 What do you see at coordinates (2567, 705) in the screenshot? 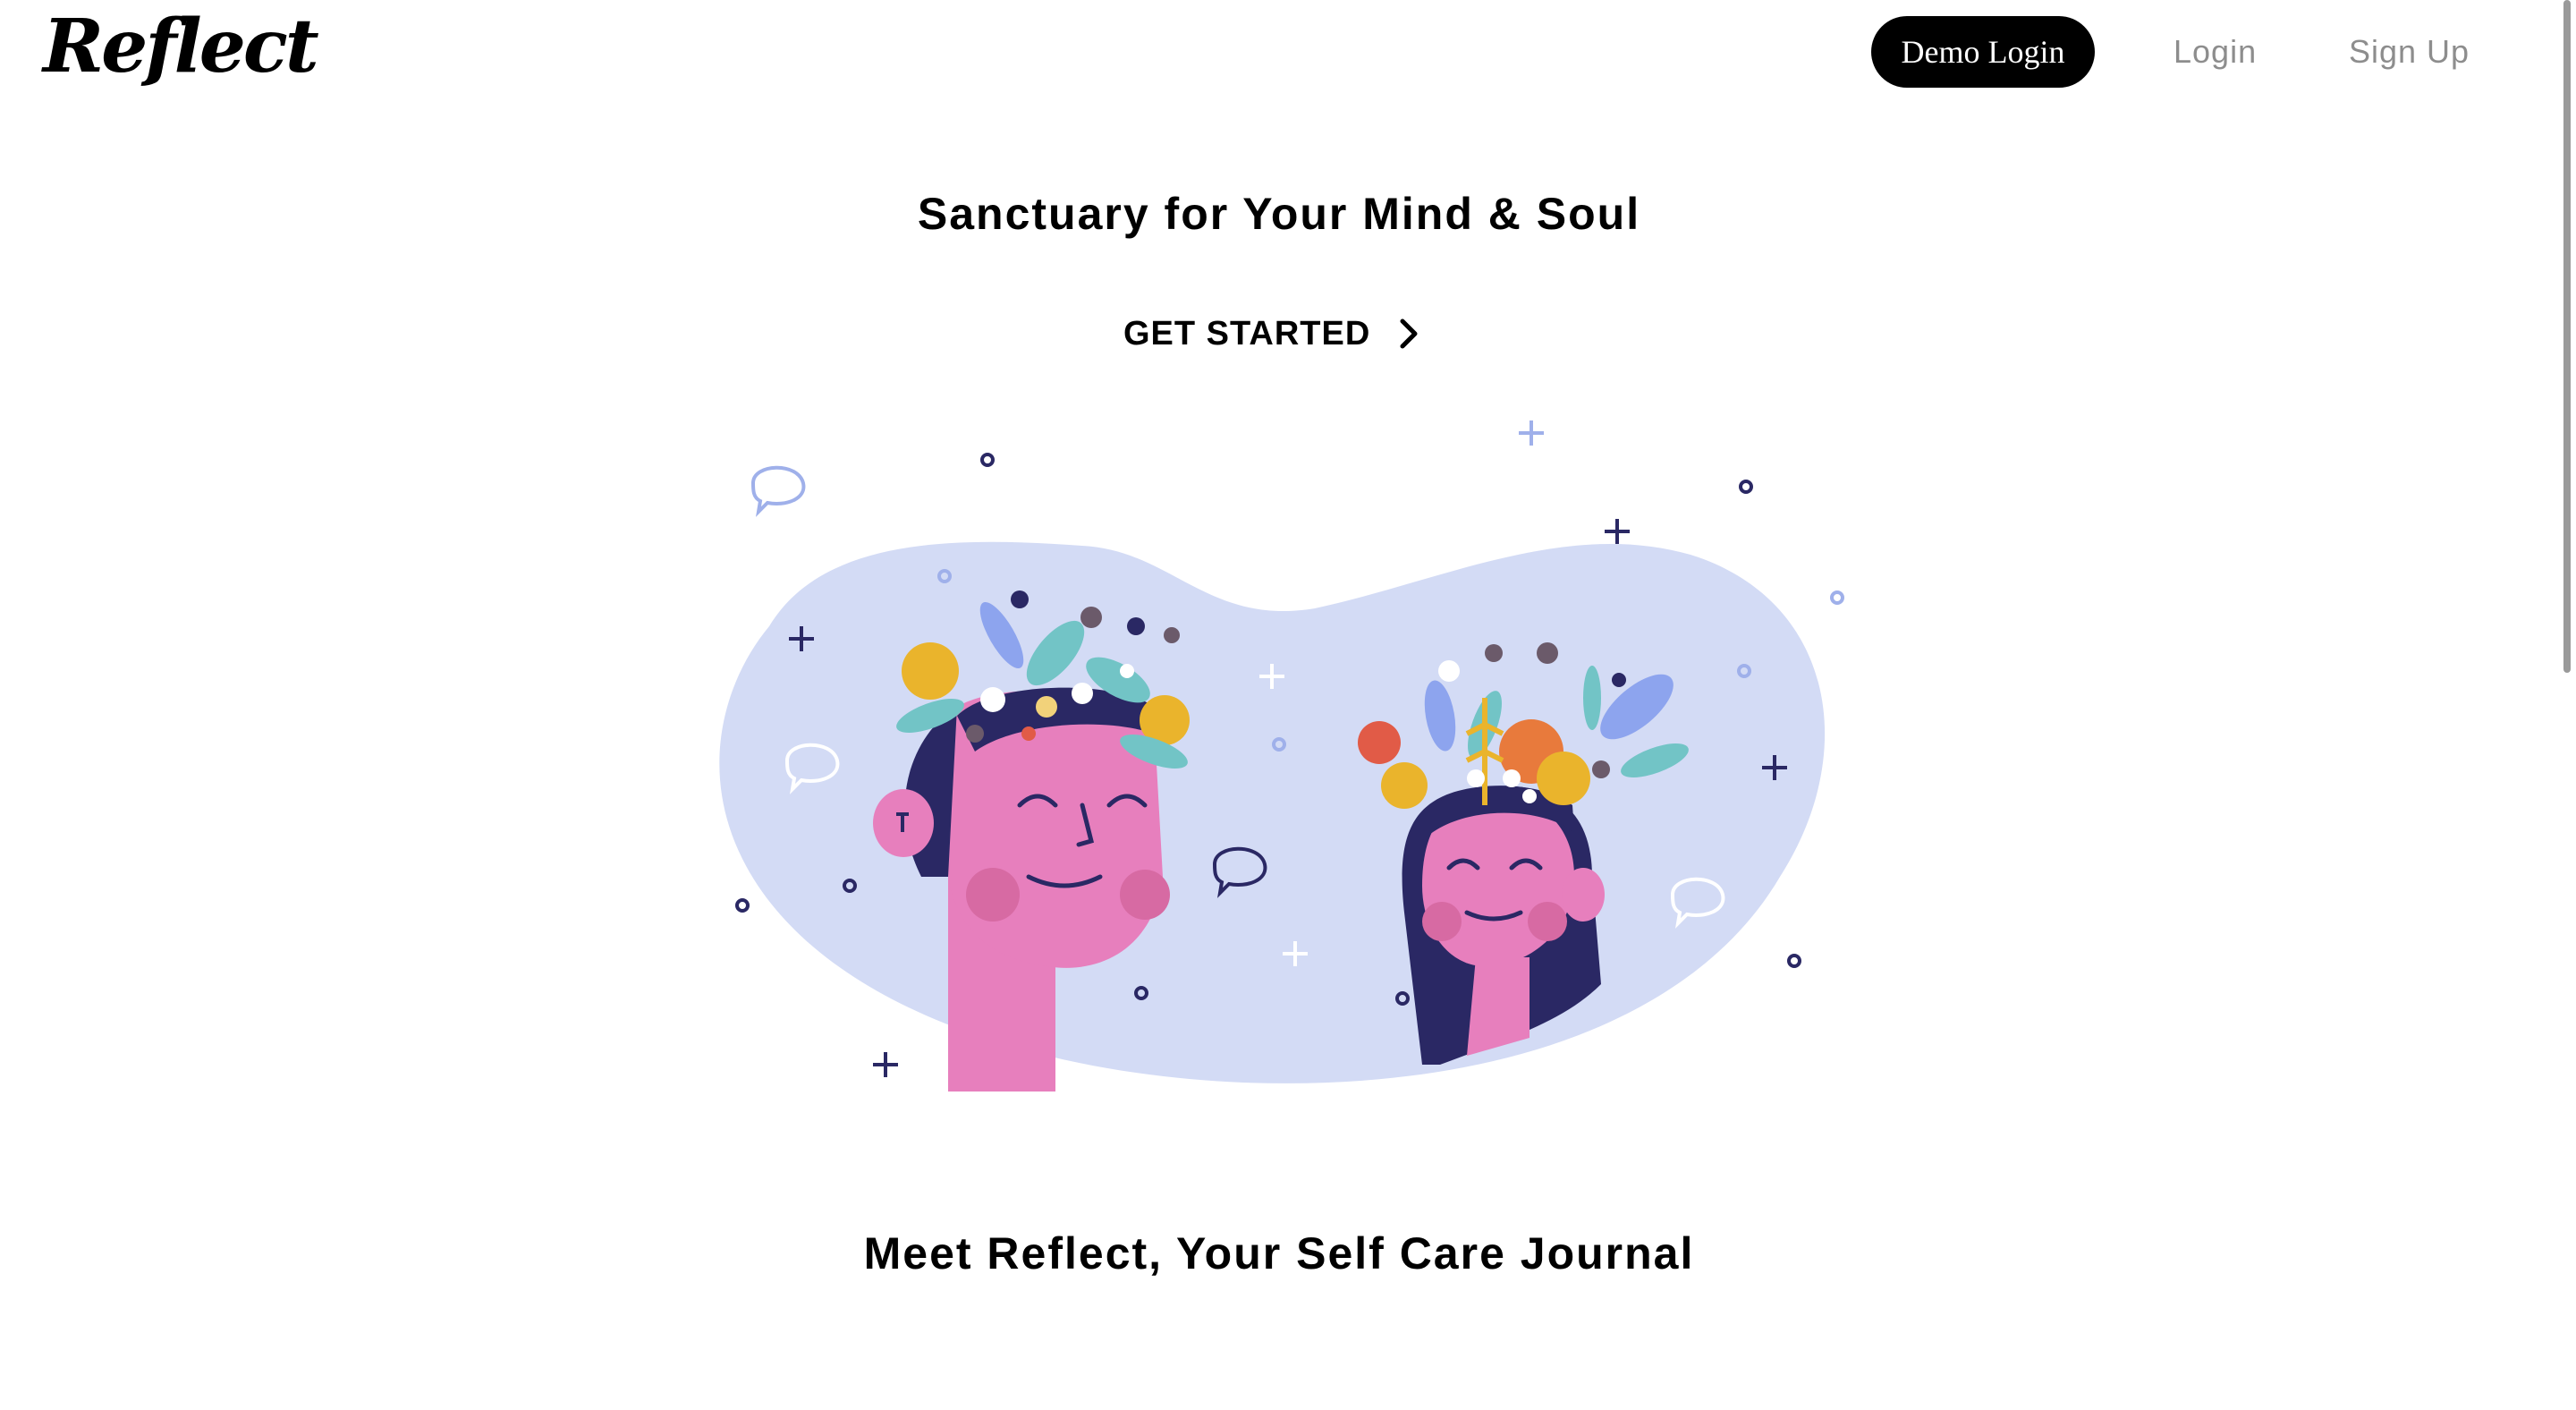
I see `scrollbar` at bounding box center [2567, 705].